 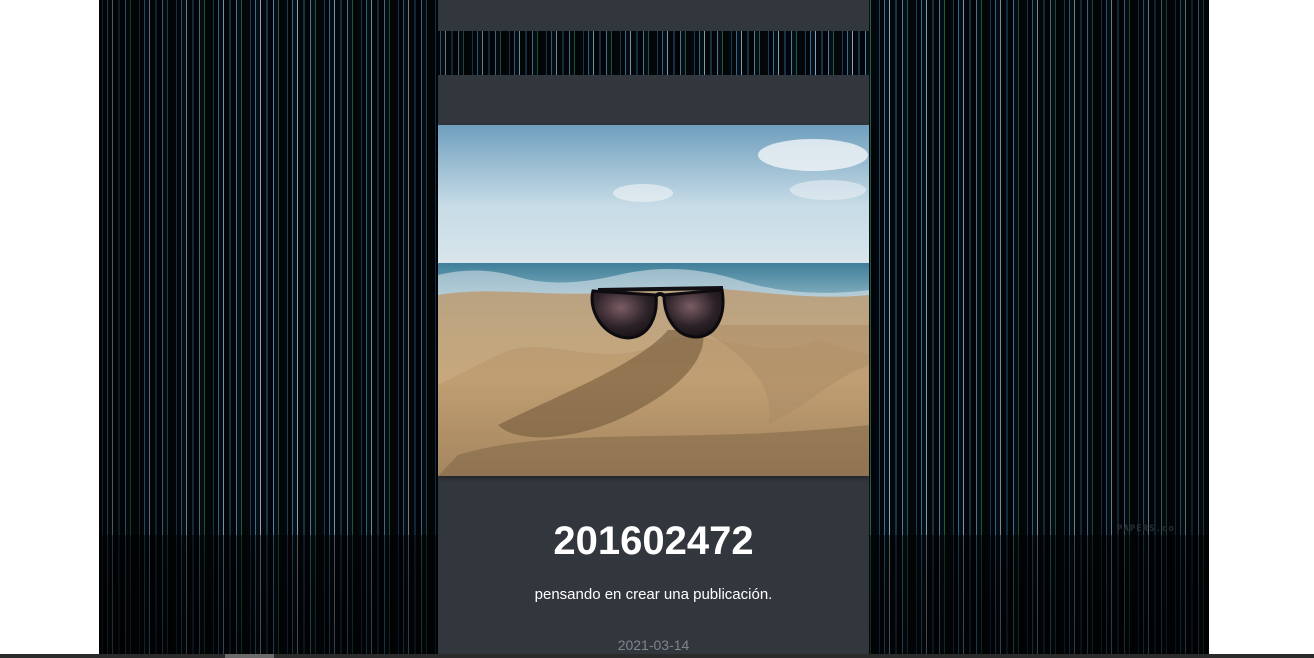 What do you see at coordinates (1146, 529) in the screenshot?
I see `wallpaper-watermark: PAPERS.co` at bounding box center [1146, 529].